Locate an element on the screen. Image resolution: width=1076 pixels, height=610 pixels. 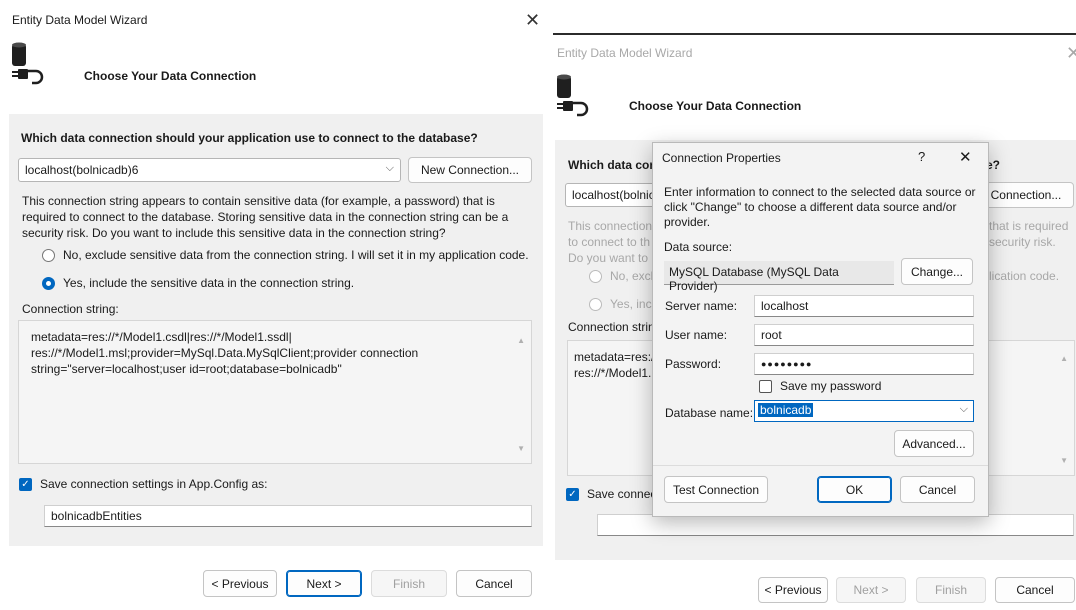
test-connection-button: Test Connection is located at coordinates (716, 489).